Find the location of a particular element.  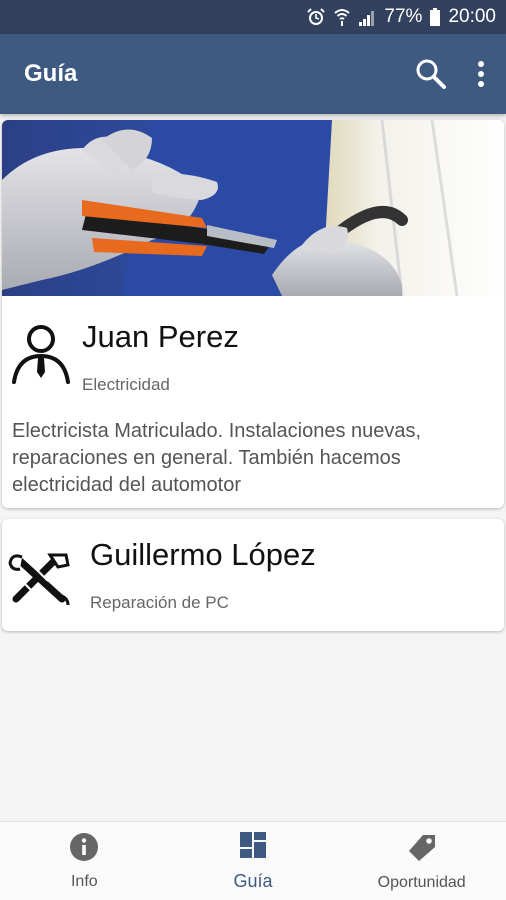

battery-icon is located at coordinates (435, 17).